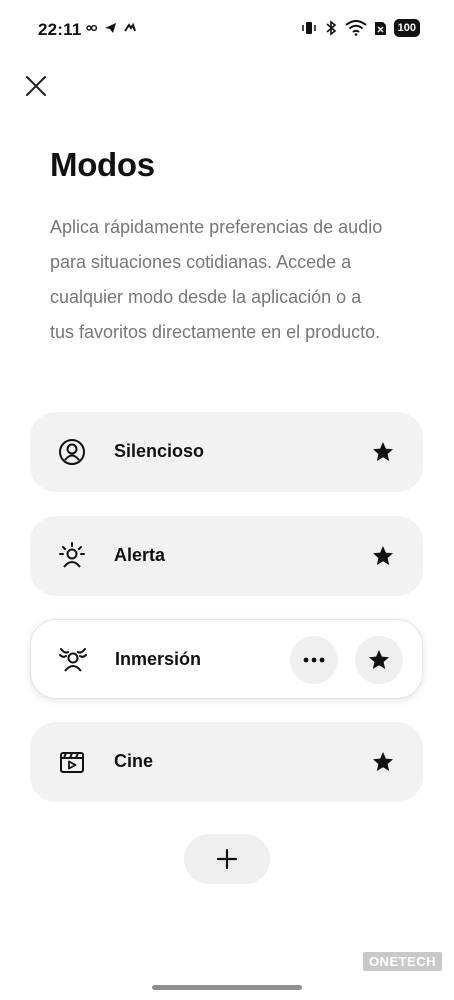  Describe the element at coordinates (159, 451) in the screenshot. I see `mode-label: Silencioso` at that location.